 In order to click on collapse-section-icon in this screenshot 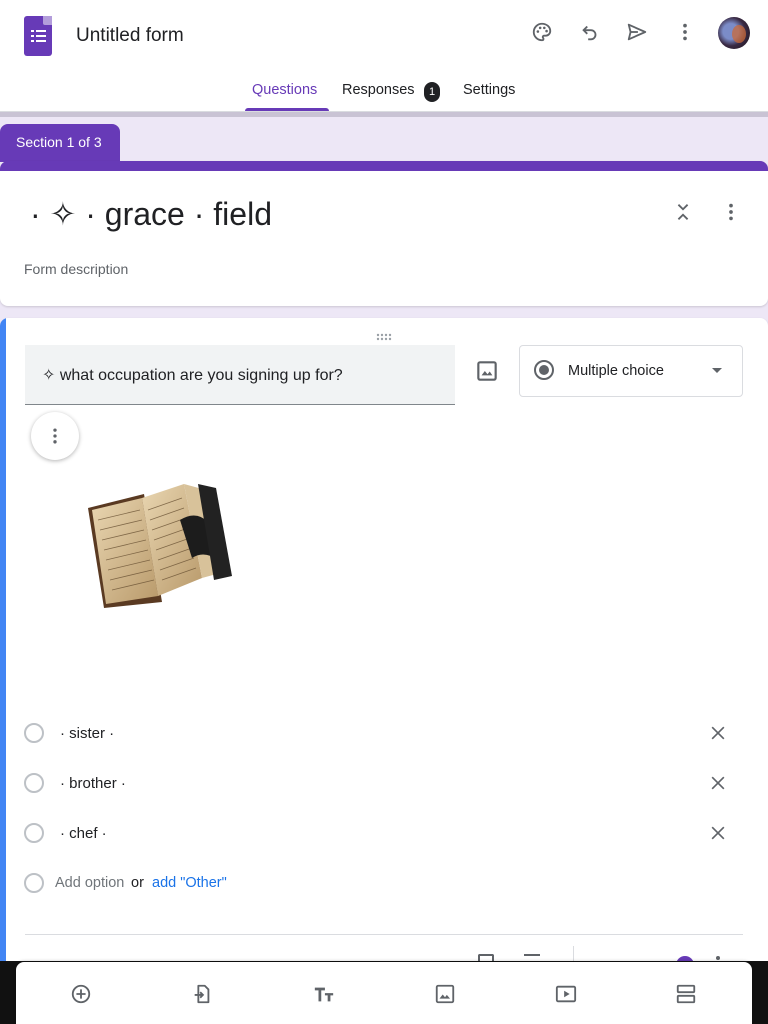, I will do `click(683, 212)`.